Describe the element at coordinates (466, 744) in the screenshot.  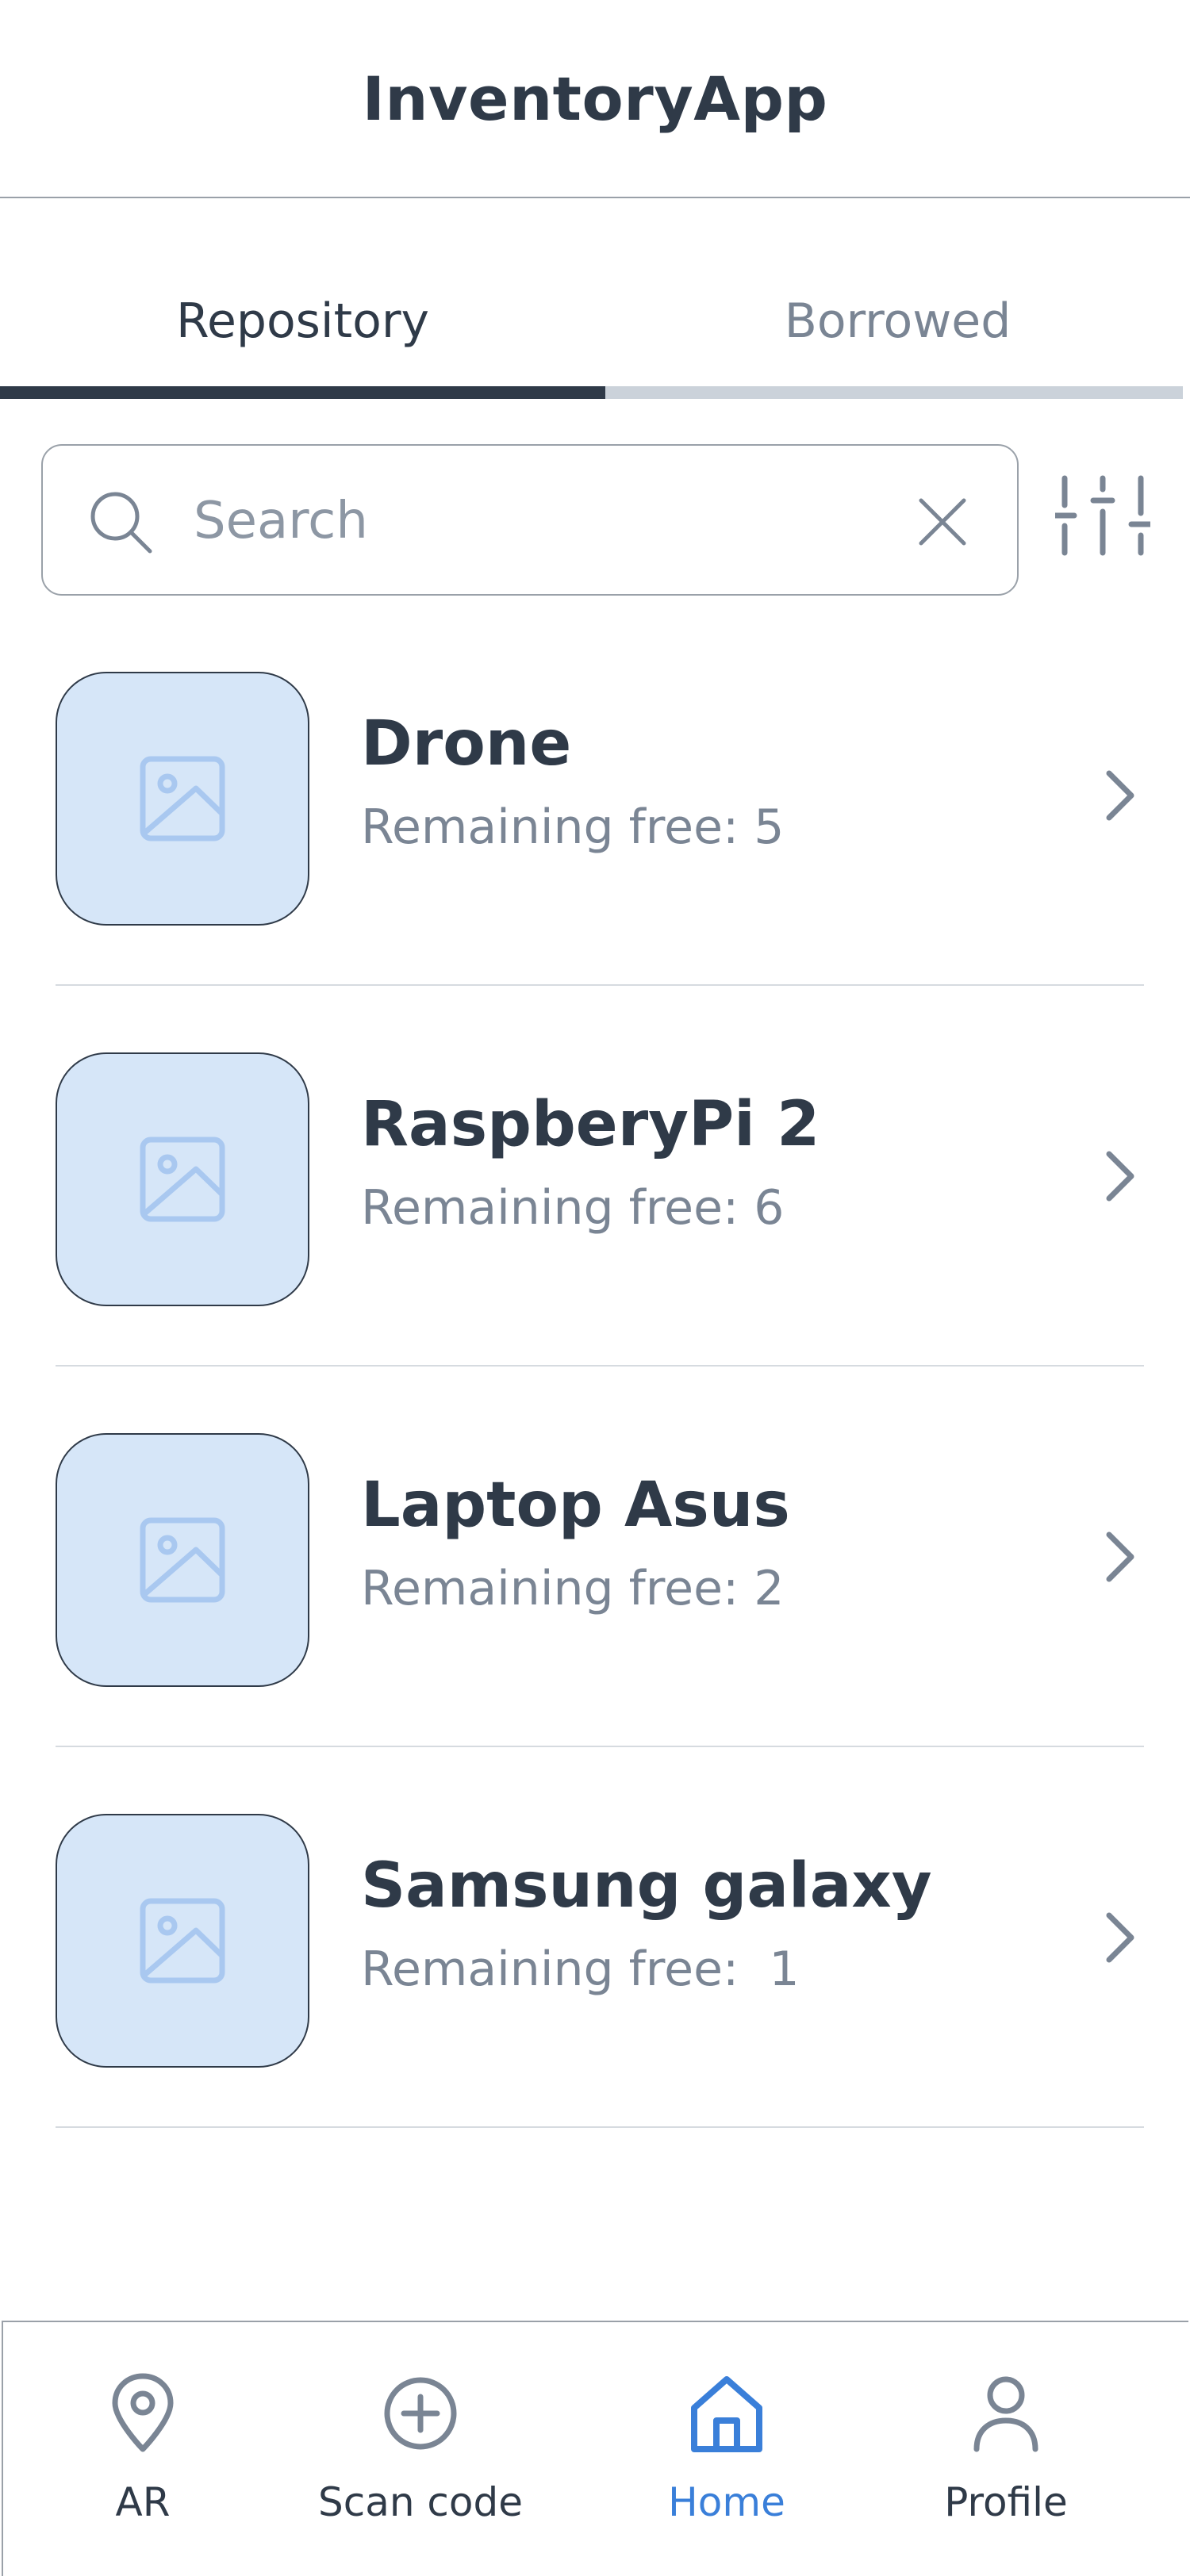
I see `item-name: Drone` at that location.